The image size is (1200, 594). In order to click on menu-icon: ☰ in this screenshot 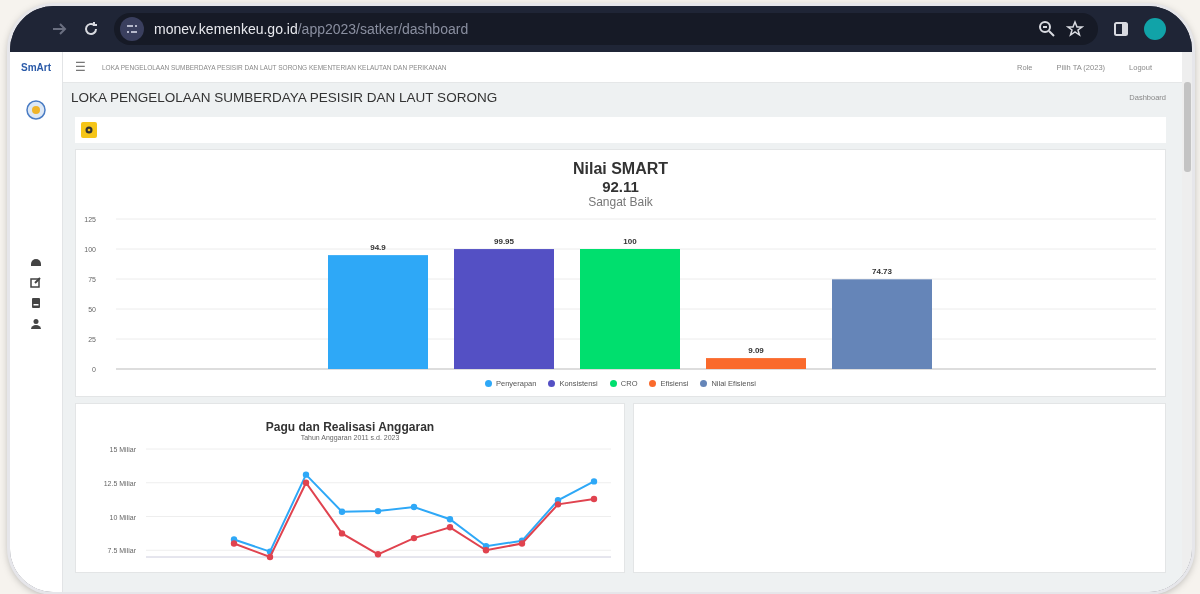, I will do `click(80, 67)`.